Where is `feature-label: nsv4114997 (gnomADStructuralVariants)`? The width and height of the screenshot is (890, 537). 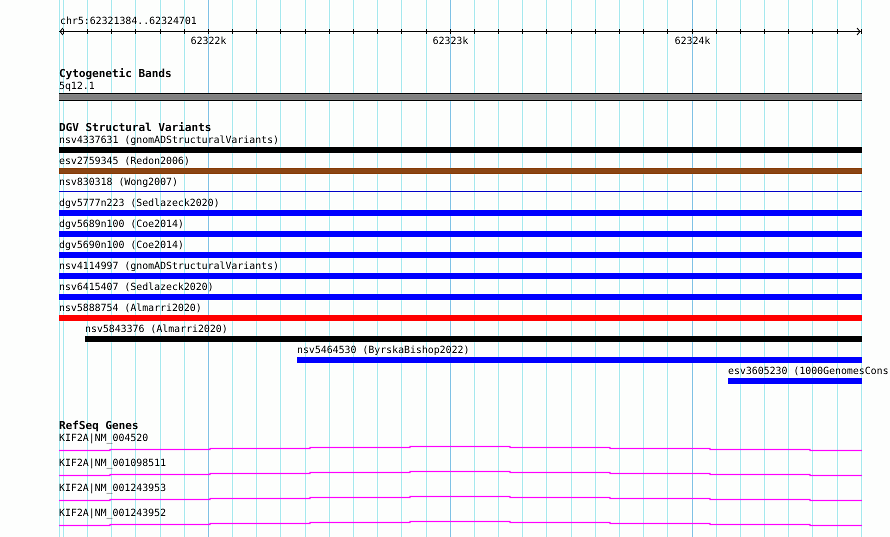
feature-label: nsv4114997 (gnomADStructuralVariants) is located at coordinates (169, 266).